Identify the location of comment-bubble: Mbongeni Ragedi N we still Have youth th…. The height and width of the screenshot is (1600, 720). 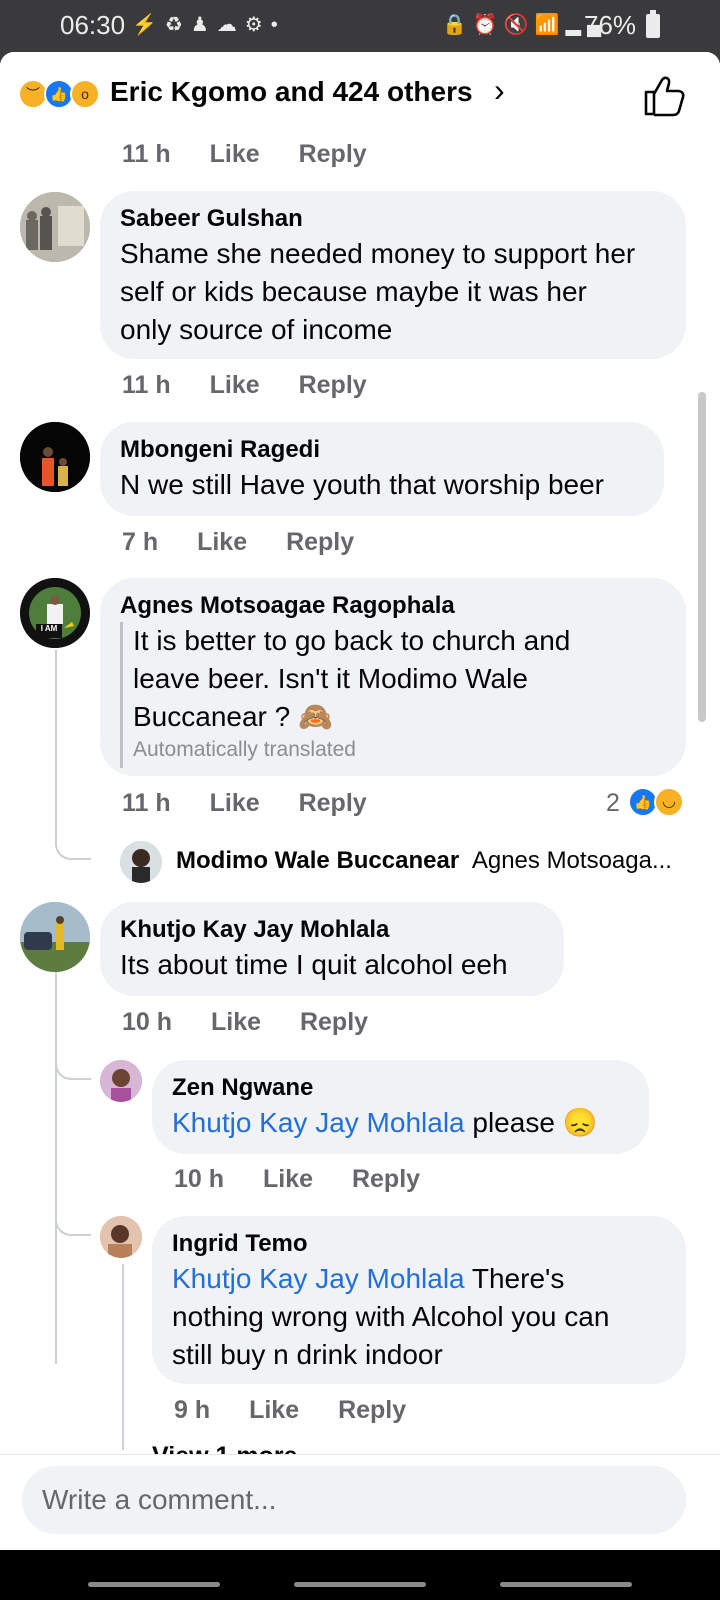
(382, 469).